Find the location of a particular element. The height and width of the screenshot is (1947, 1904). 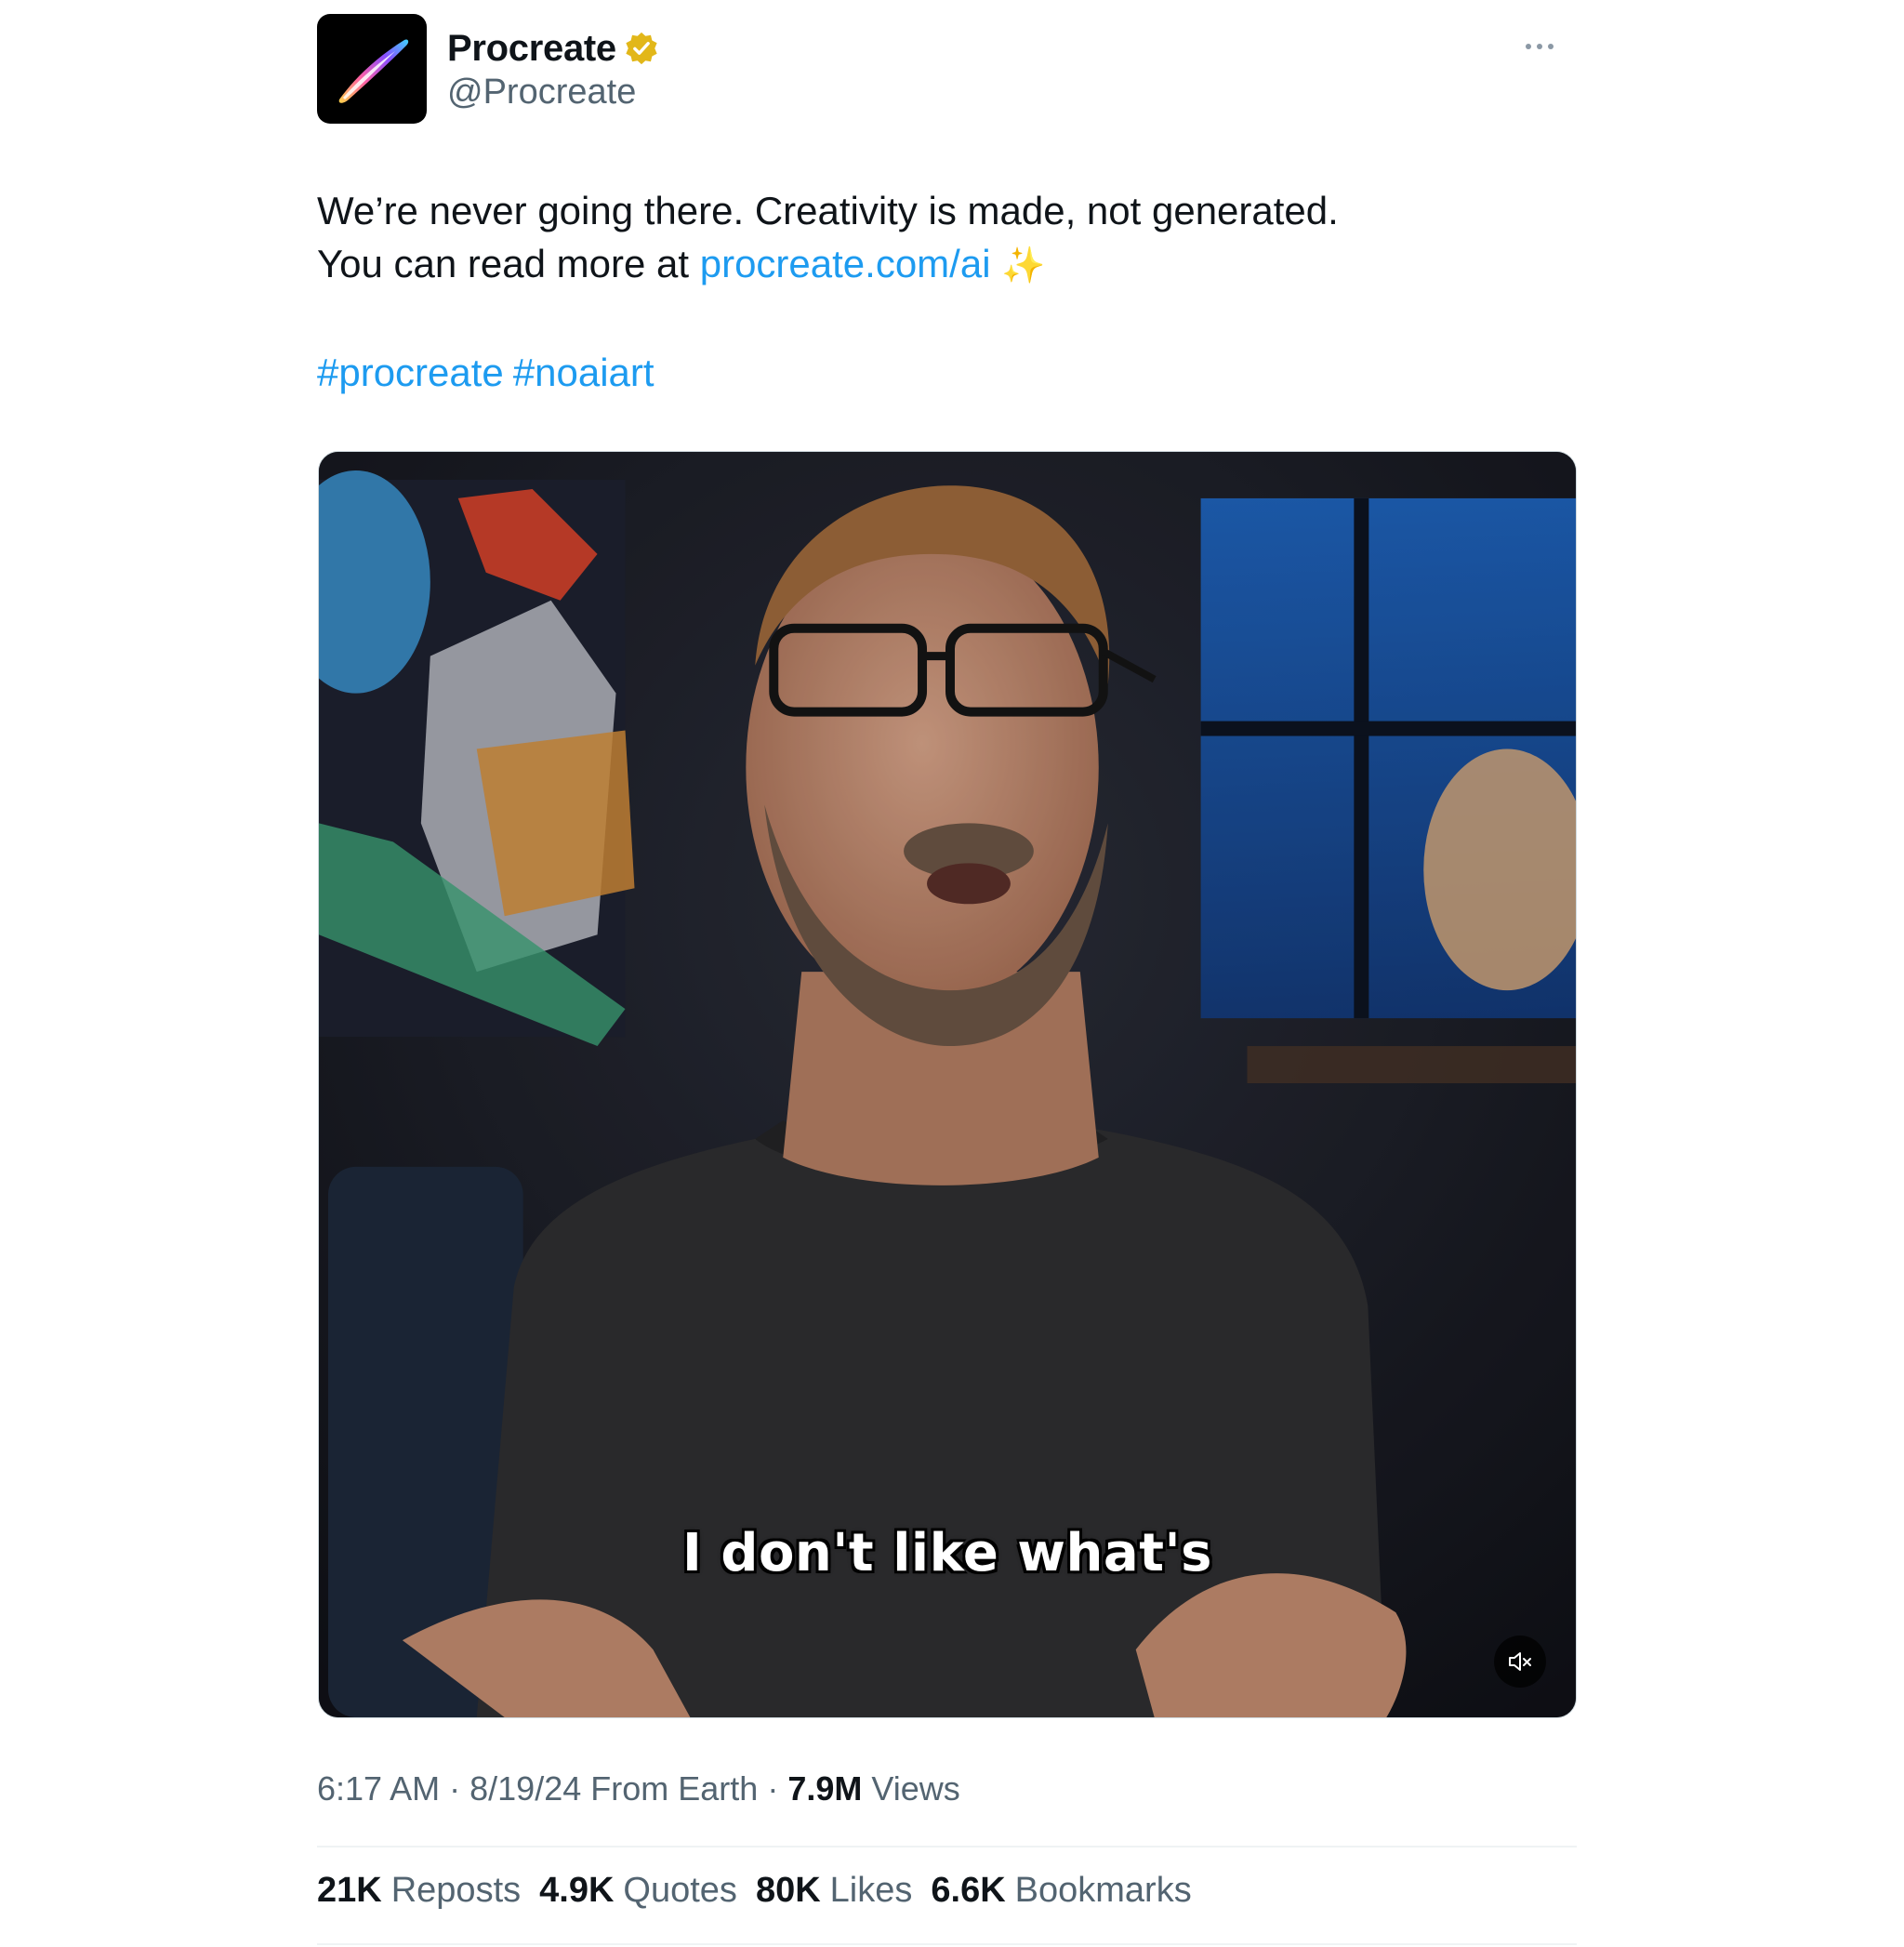

hashtag-link: #noaiart is located at coordinates (583, 372).